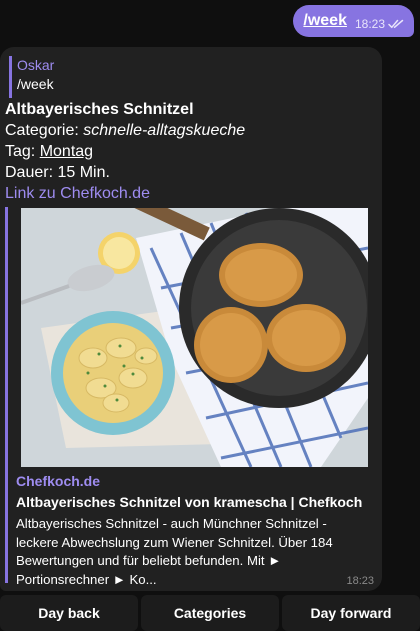  What do you see at coordinates (66, 151) in the screenshot?
I see `tag-value: Montag` at bounding box center [66, 151].